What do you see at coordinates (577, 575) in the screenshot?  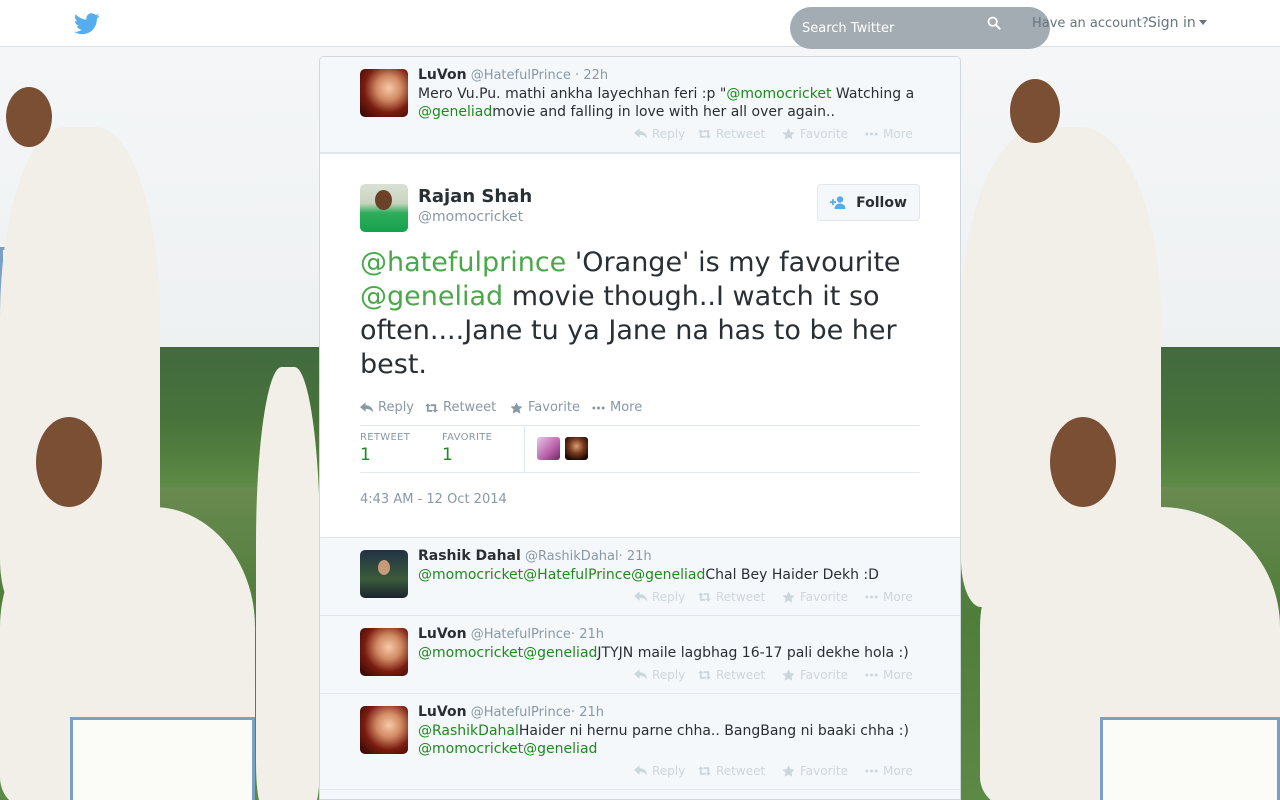 I see `mention-link: @HatefulPrince` at bounding box center [577, 575].